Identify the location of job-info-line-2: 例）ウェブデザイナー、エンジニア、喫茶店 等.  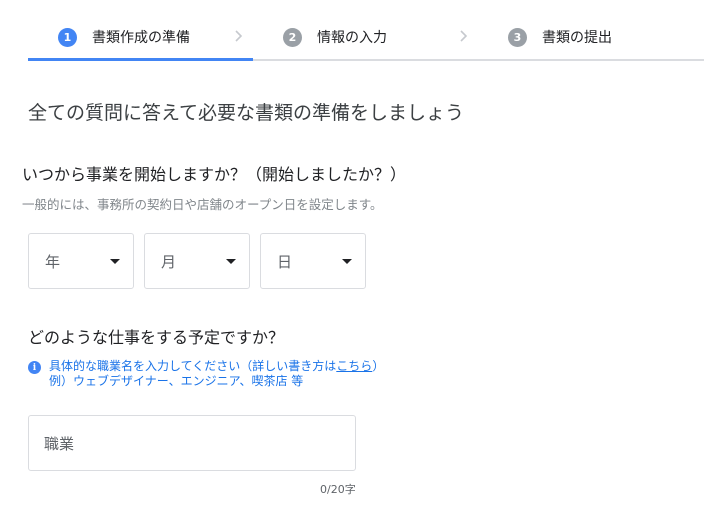
(176, 381).